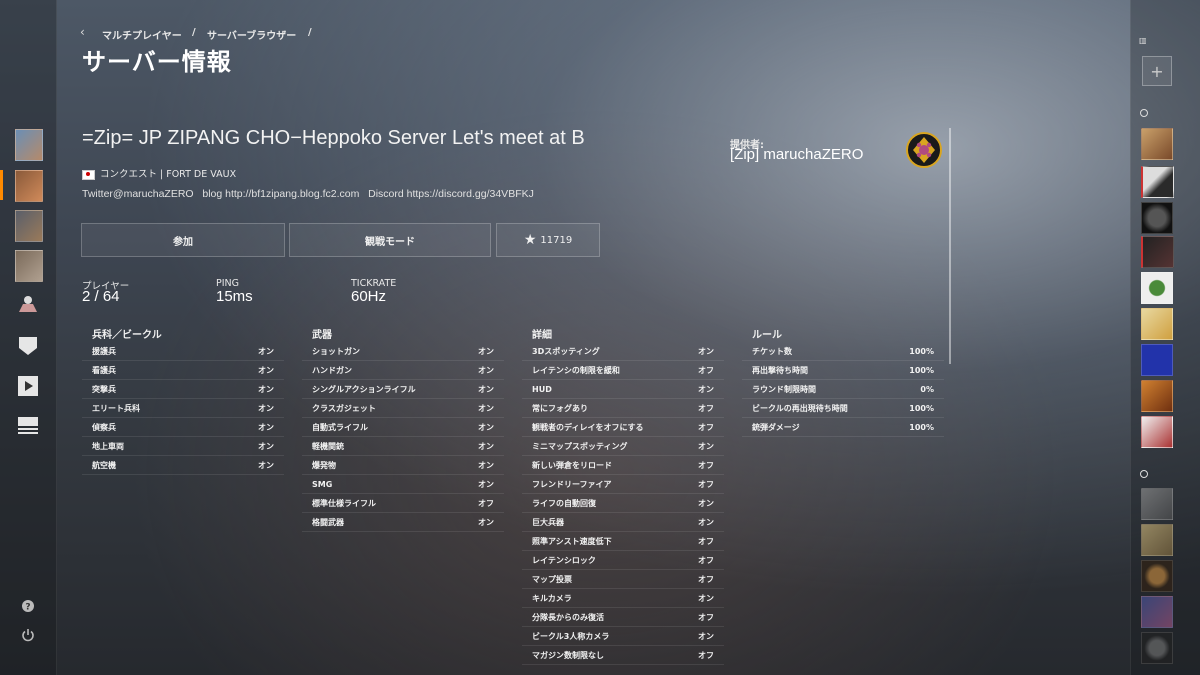 The height and width of the screenshot is (675, 1200). I want to click on favorite-button: ★ 11719, so click(548, 240).